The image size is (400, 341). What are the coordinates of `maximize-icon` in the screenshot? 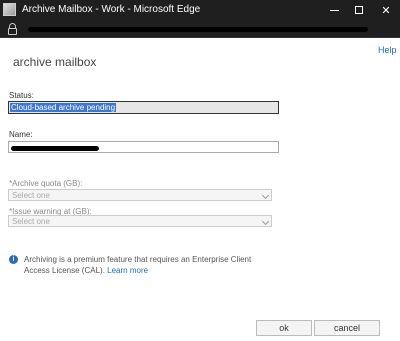 It's located at (359, 10).